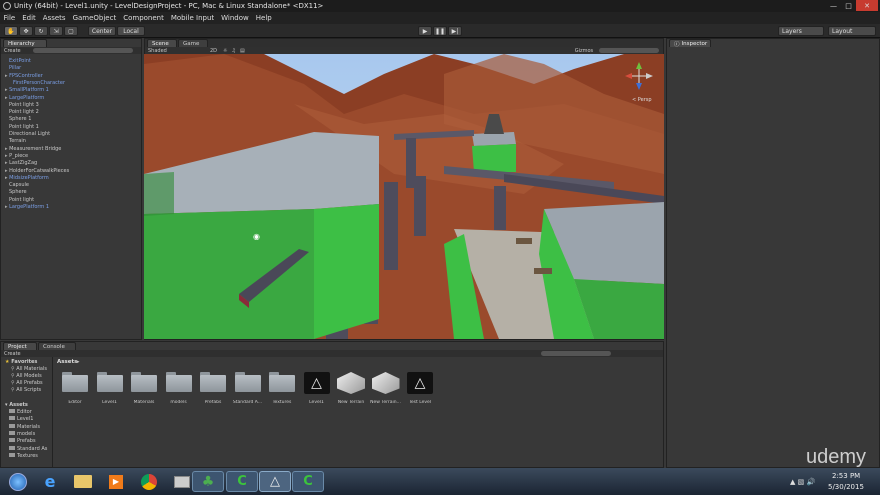 The image size is (880, 495). I want to click on audio-toggle-icon: ♫, so click(234, 51).